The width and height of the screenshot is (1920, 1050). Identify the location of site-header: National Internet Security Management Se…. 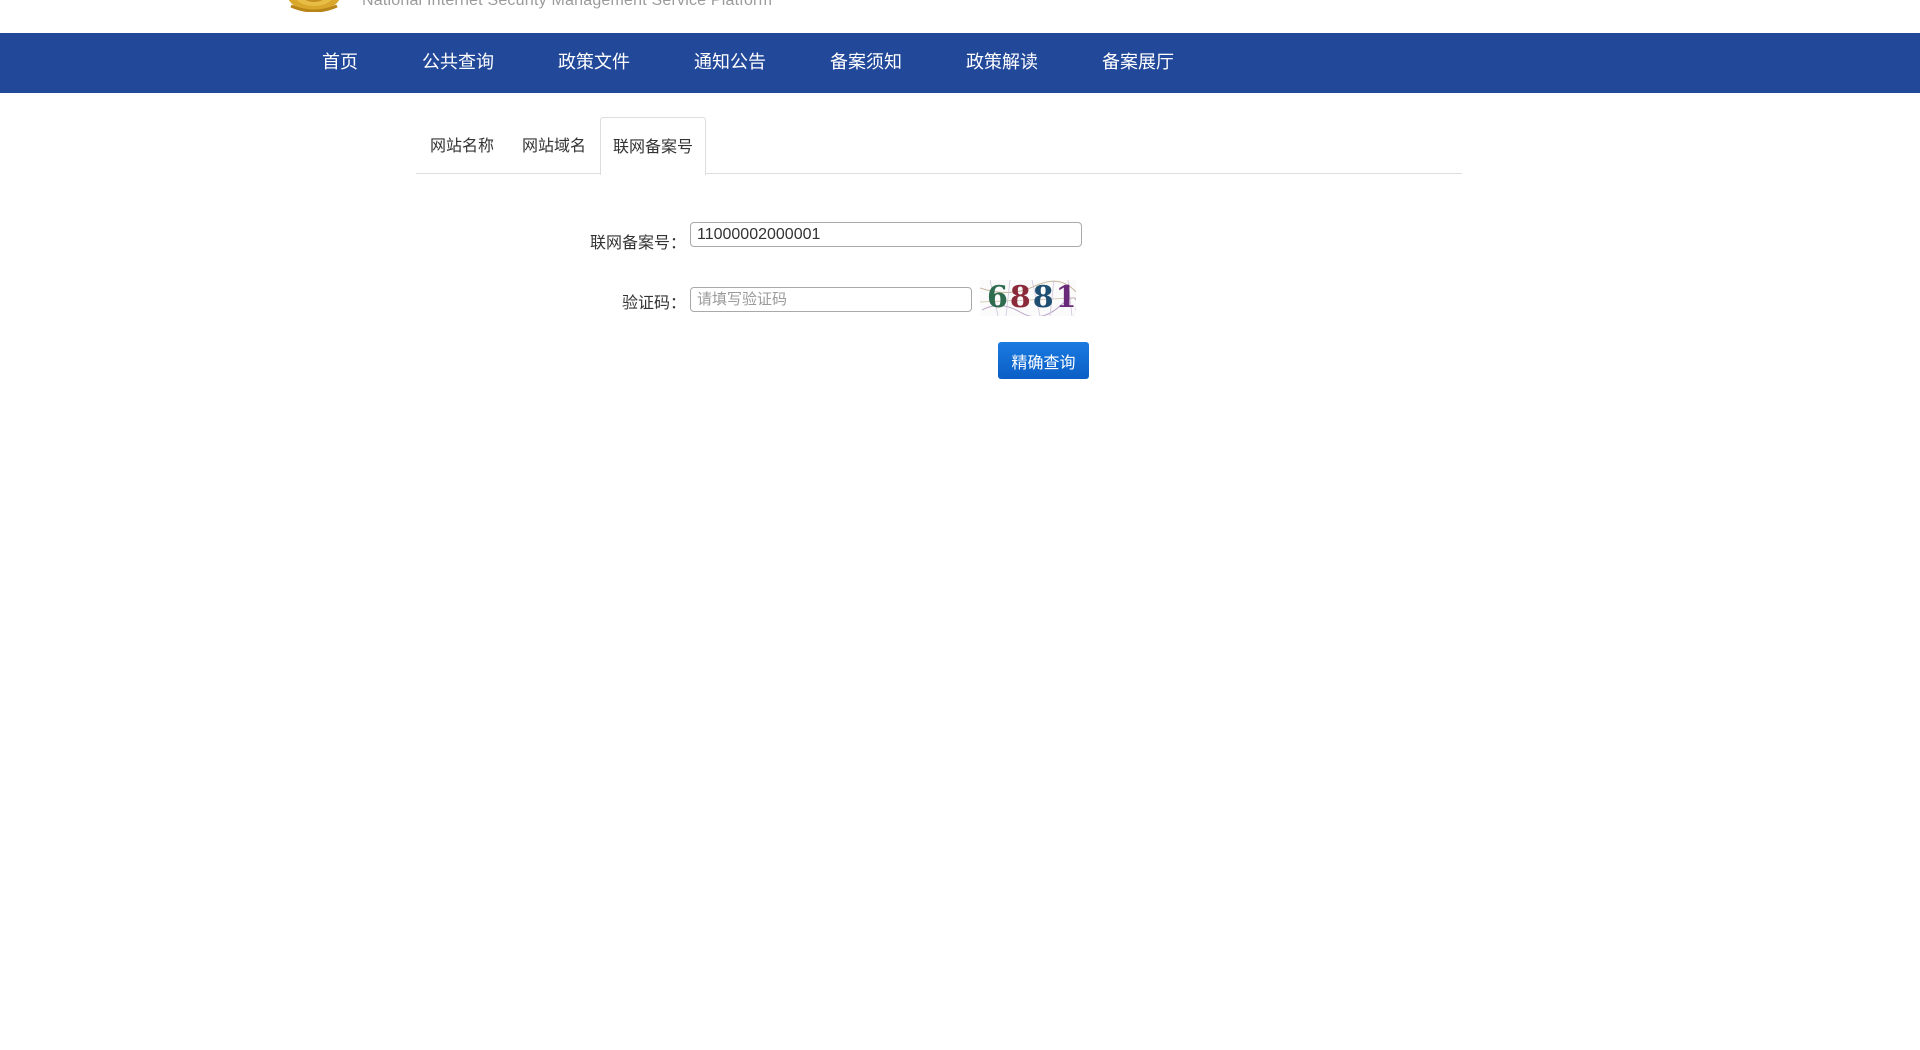
(960, 16).